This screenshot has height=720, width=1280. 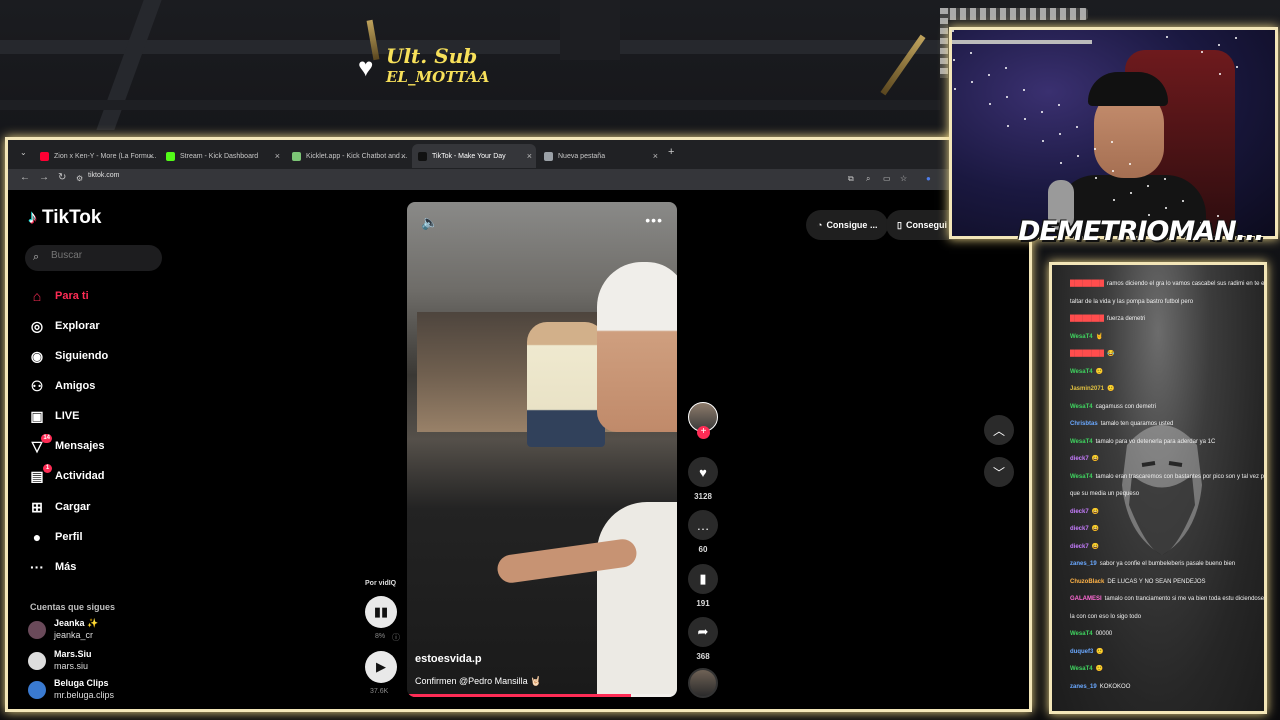 What do you see at coordinates (64, 326) in the screenshot?
I see `sidebar-item-explorar: ◎ Explorar` at bounding box center [64, 326].